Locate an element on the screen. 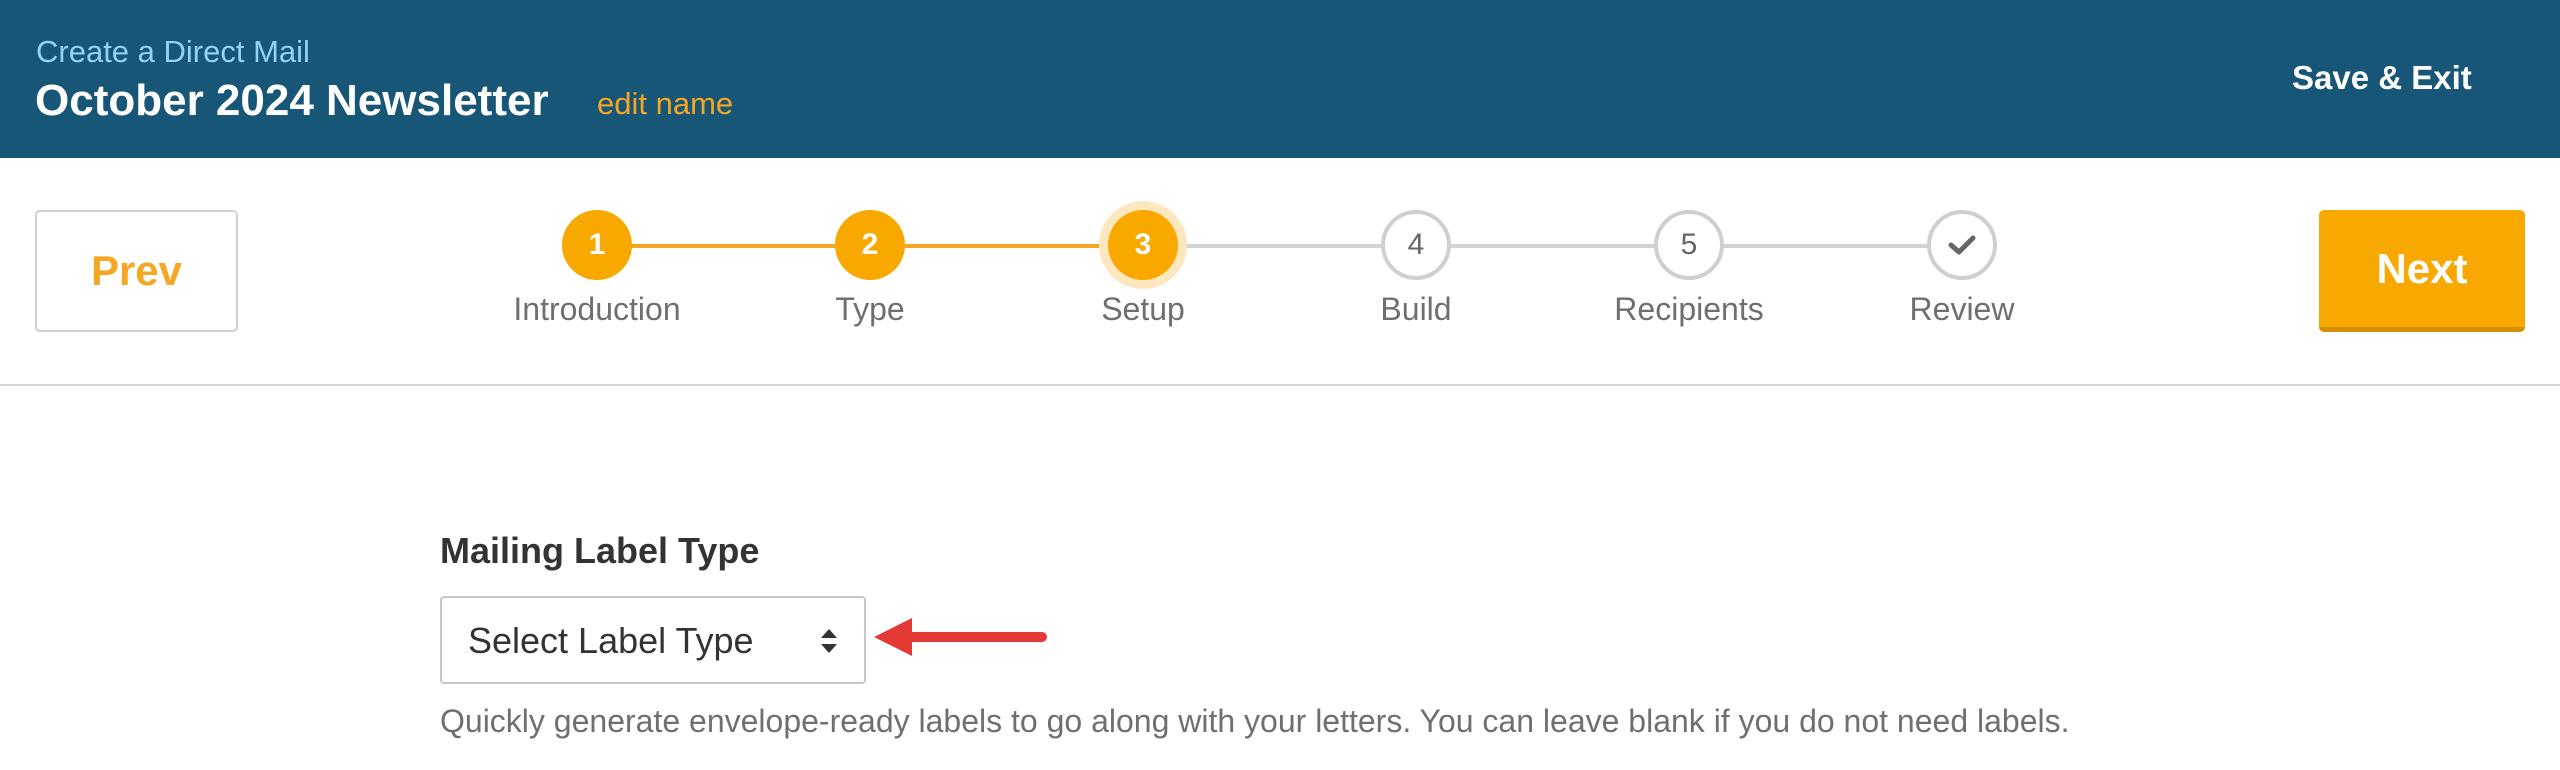 This screenshot has height=770, width=2560. step-label: Type is located at coordinates (870, 309).